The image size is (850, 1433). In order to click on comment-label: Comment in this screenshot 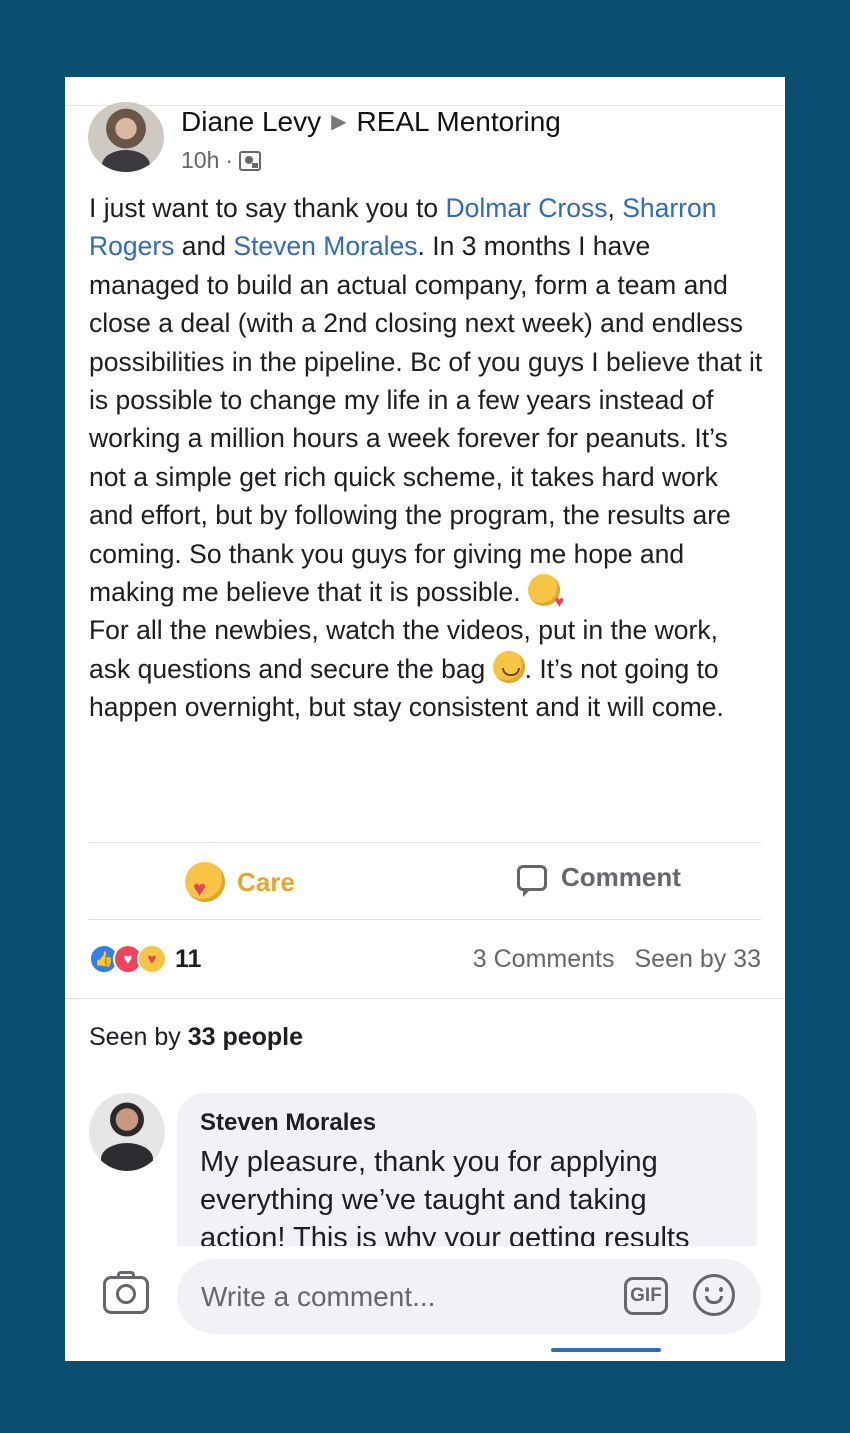, I will do `click(621, 877)`.